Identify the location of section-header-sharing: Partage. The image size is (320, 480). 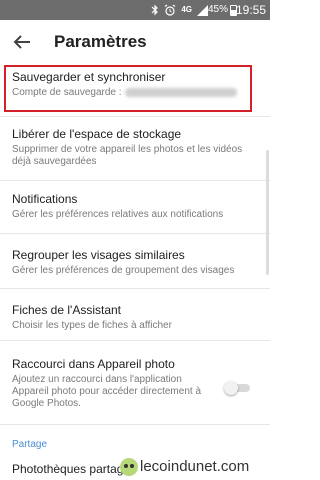
(30, 444).